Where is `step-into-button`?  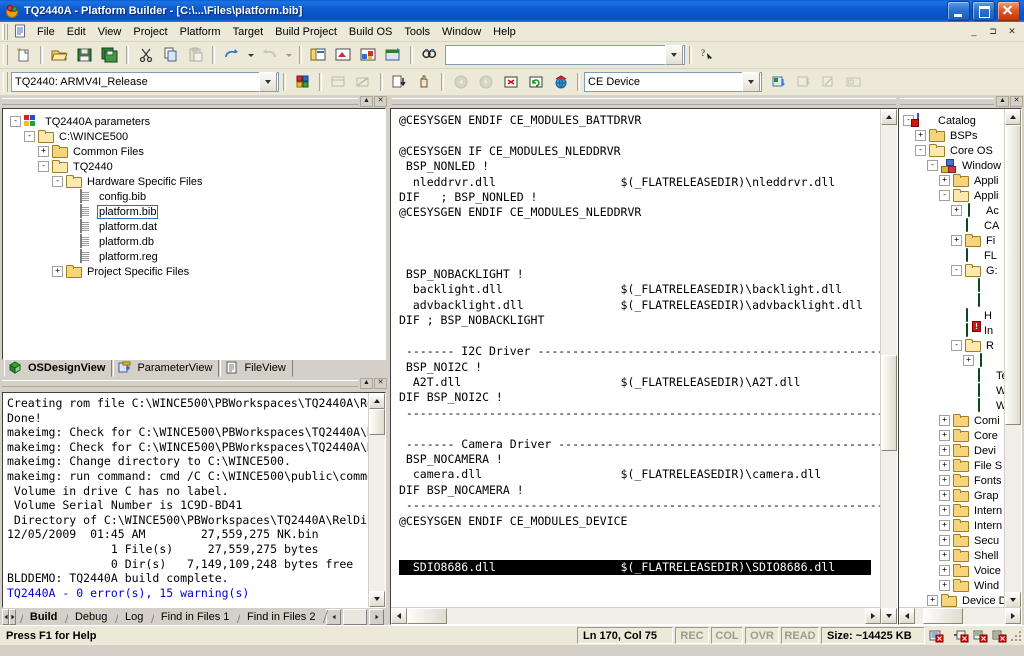 step-into-button is located at coordinates (399, 82).